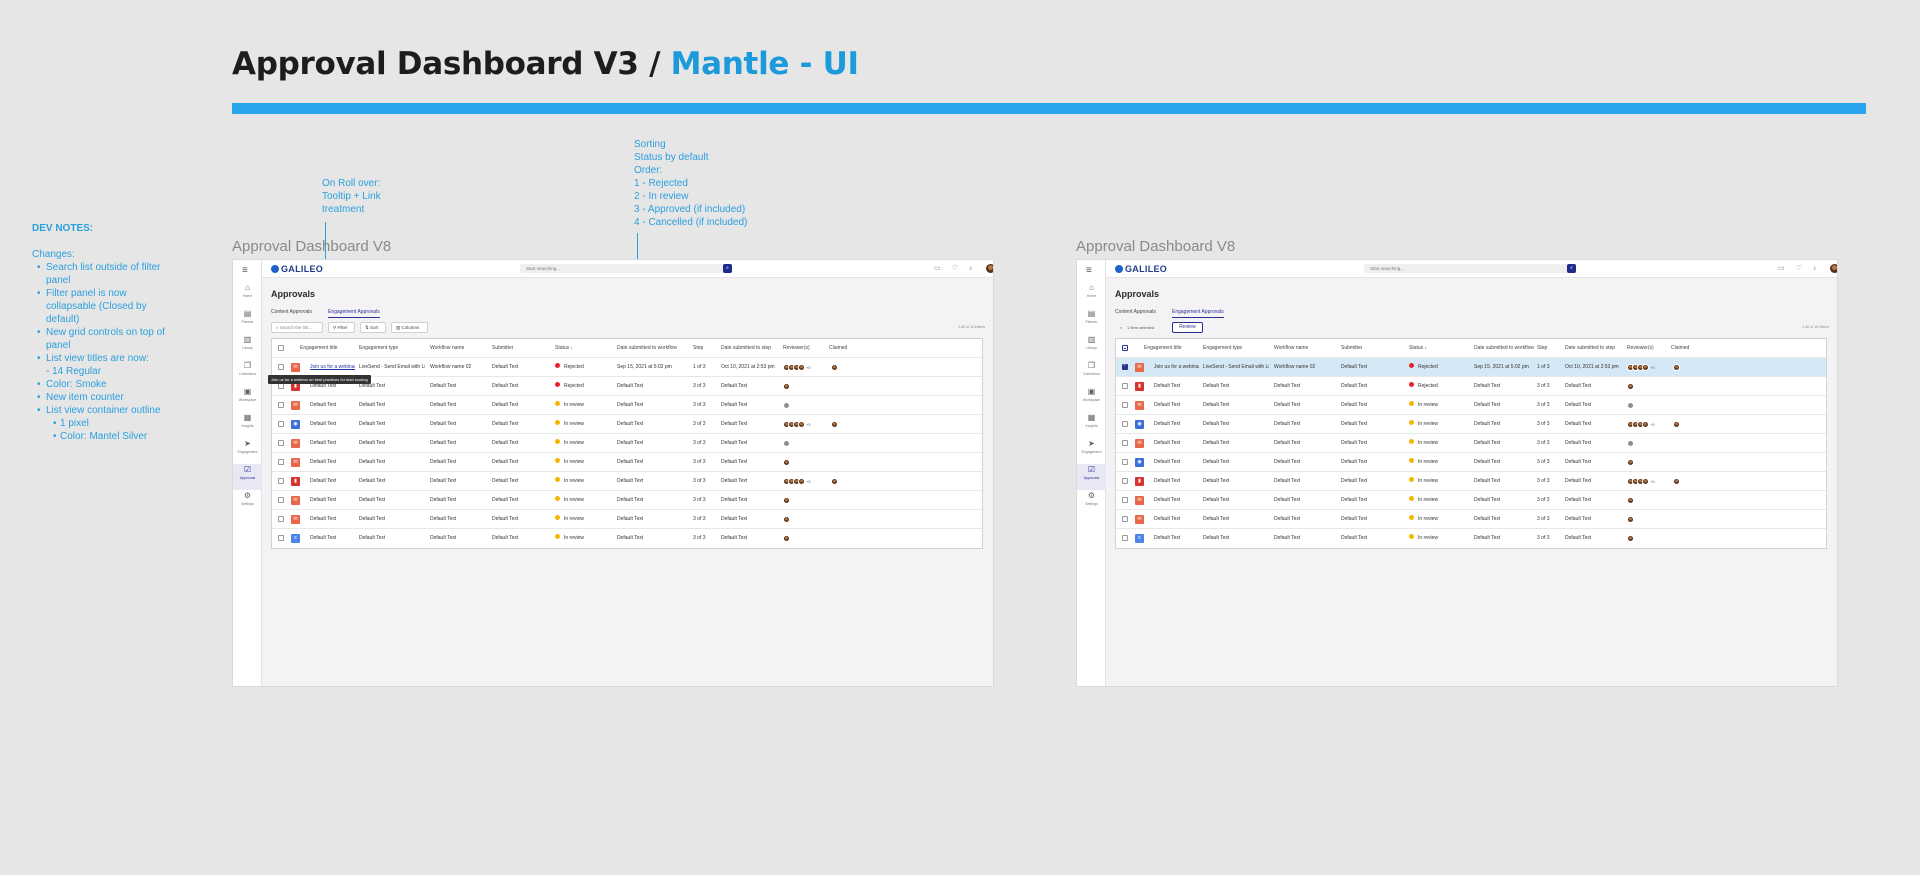 The width and height of the screenshot is (1920, 875). Describe the element at coordinates (1187, 327) in the screenshot. I see `review-button: Review` at that location.